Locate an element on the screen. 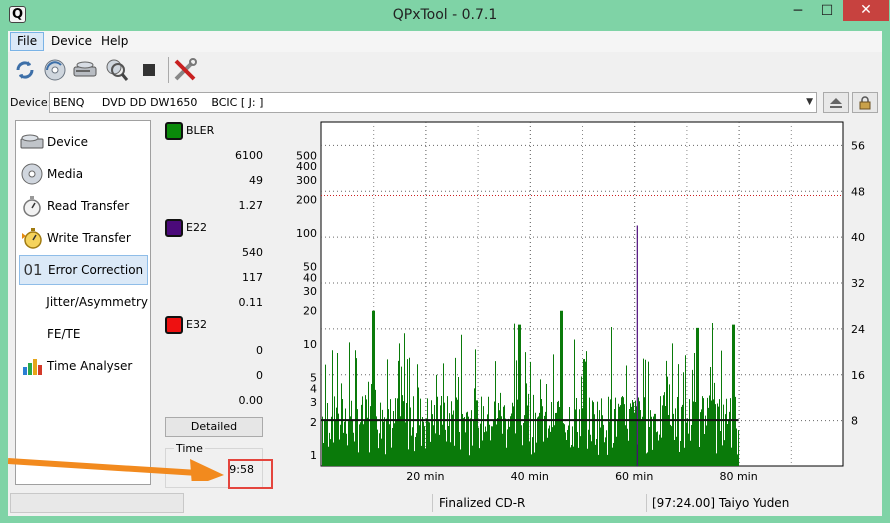 The image size is (890, 523). sidebar-item-label: Device is located at coordinates (68, 142).